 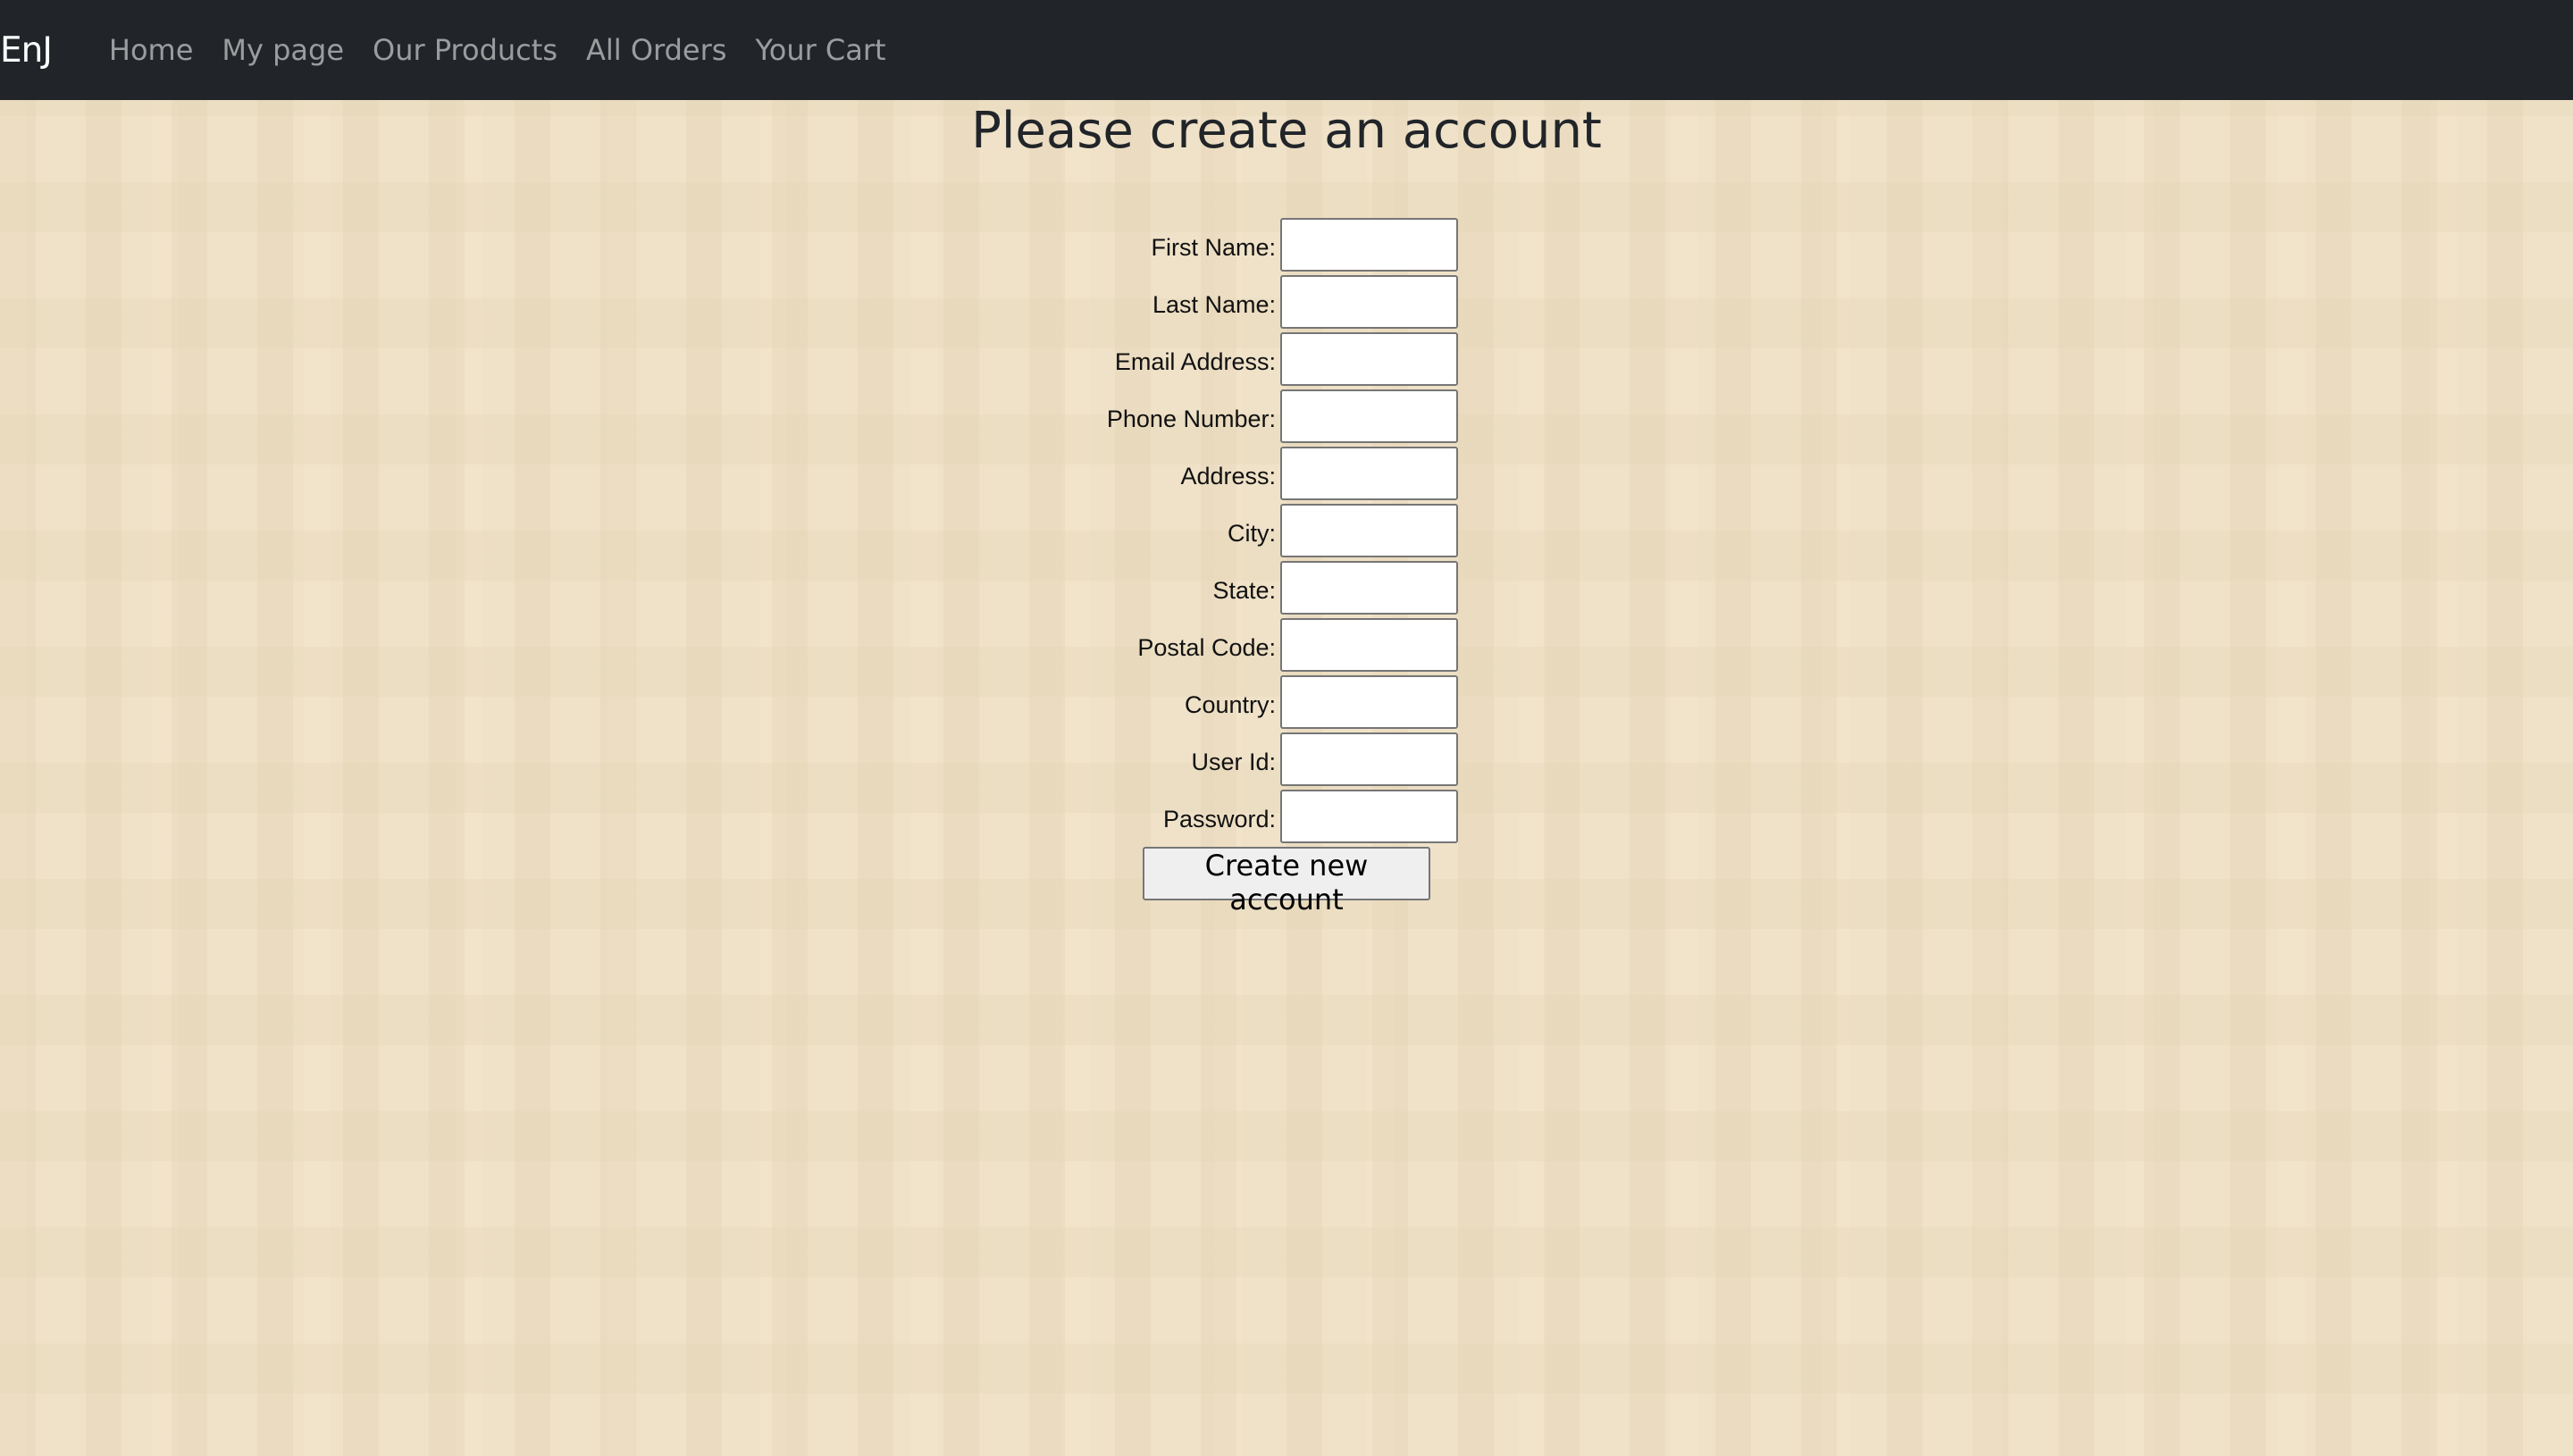 What do you see at coordinates (1230, 704) in the screenshot?
I see `country-label: Country:` at bounding box center [1230, 704].